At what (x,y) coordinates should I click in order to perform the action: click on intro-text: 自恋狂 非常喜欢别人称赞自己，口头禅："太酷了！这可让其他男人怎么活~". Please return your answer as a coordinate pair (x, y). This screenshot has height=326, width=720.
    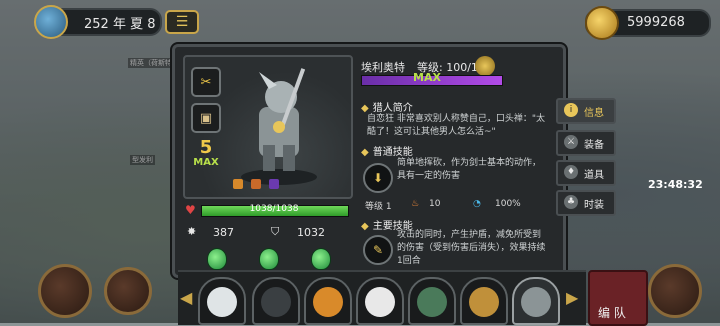
    Looking at the image, I should click on (456, 125).